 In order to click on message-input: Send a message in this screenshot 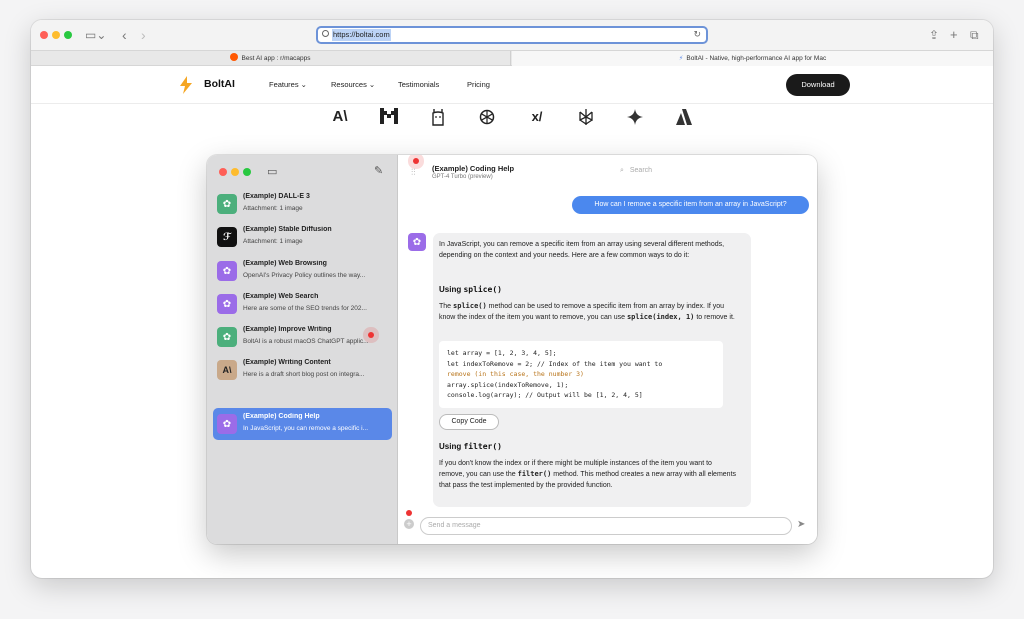, I will do `click(606, 526)`.